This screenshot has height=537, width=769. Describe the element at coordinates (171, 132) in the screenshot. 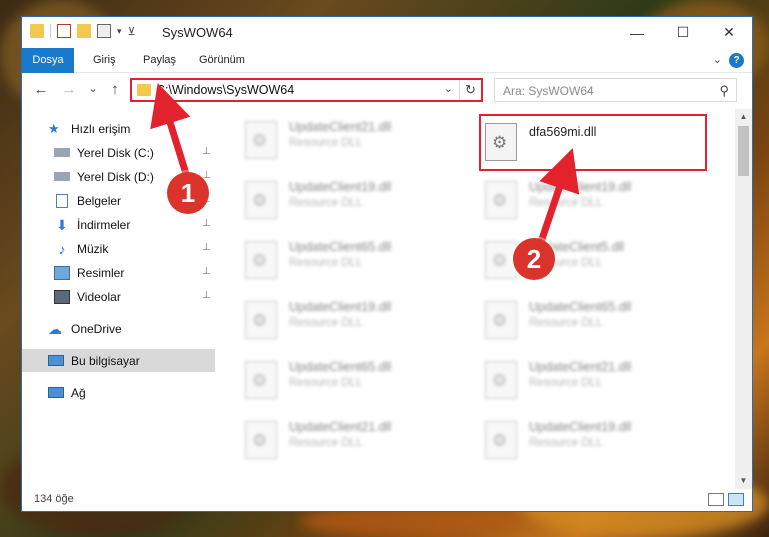

I see `arrow-to-address-bar` at that location.